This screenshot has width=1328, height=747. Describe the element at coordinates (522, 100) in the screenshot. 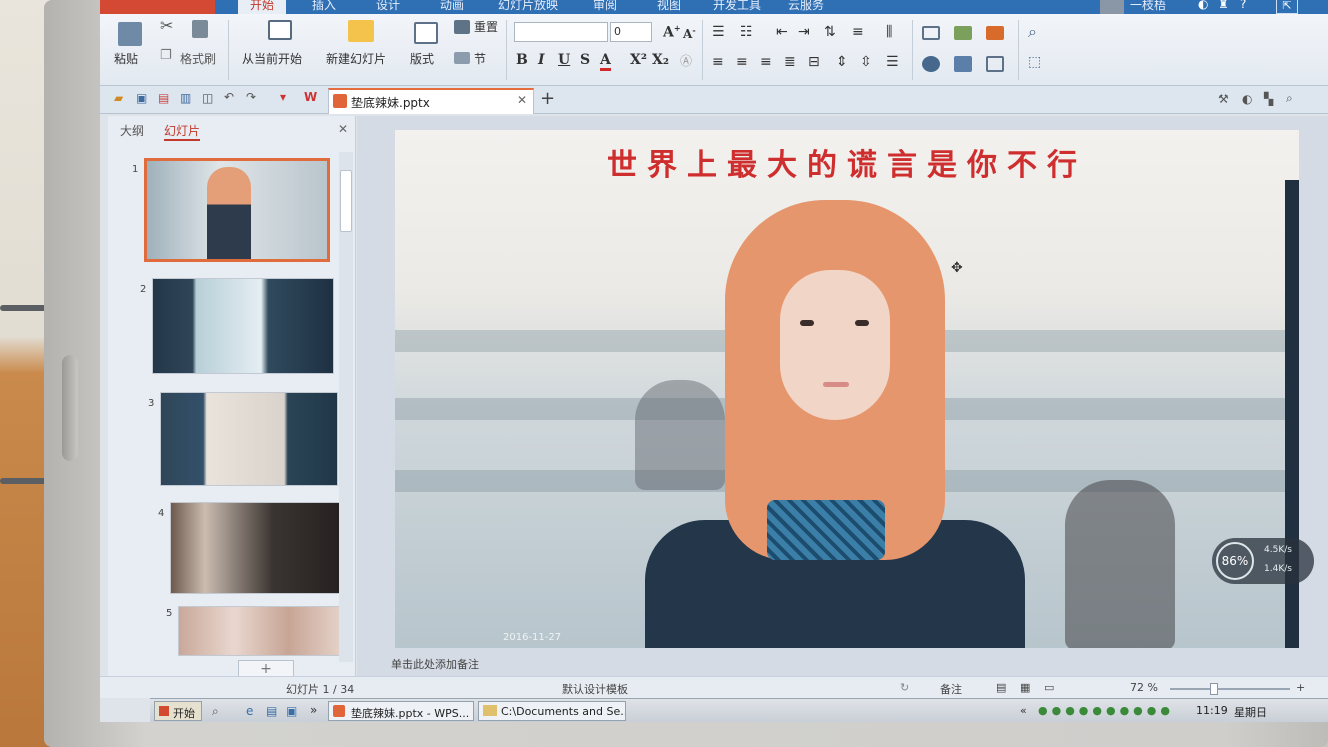

I see `close-tab-icon: ✕` at that location.